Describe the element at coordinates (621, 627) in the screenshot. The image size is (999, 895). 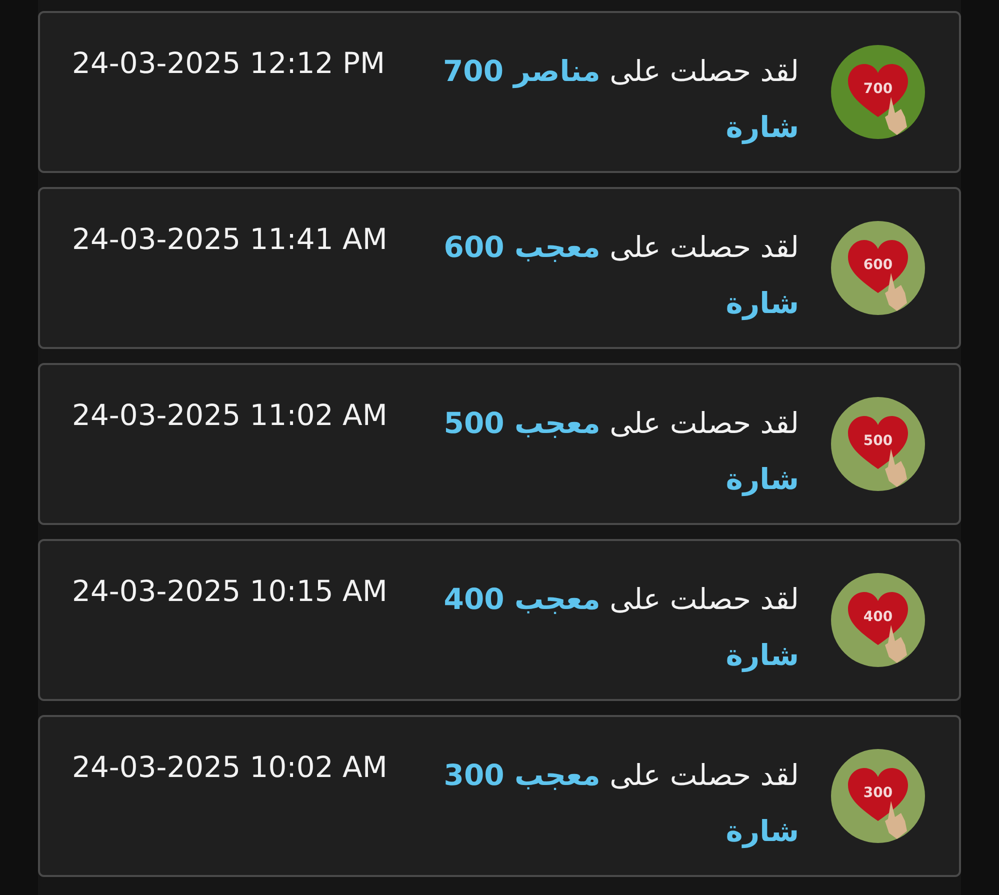
I see `notification-message: لقد حصلت على معجب 400 شارة` at that location.